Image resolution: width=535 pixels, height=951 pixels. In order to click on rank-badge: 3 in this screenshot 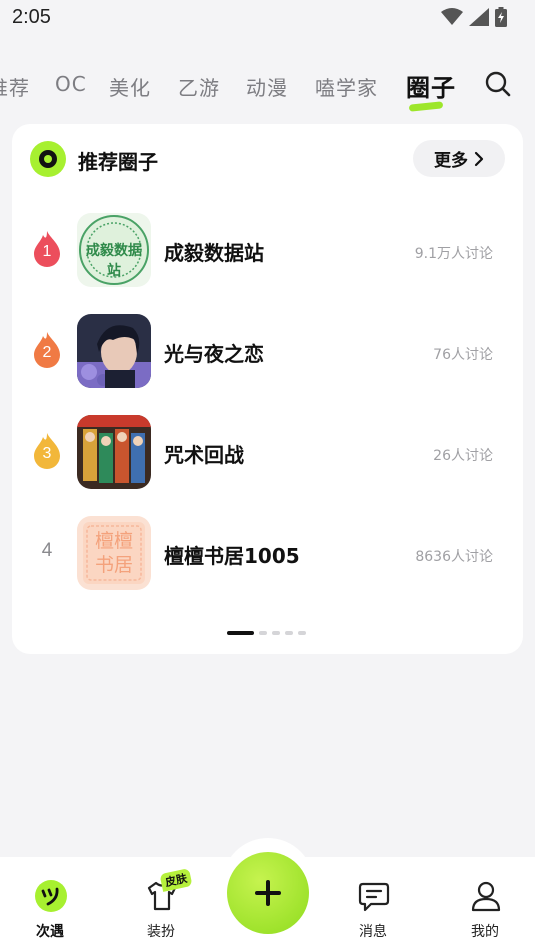, I will do `click(47, 451)`.